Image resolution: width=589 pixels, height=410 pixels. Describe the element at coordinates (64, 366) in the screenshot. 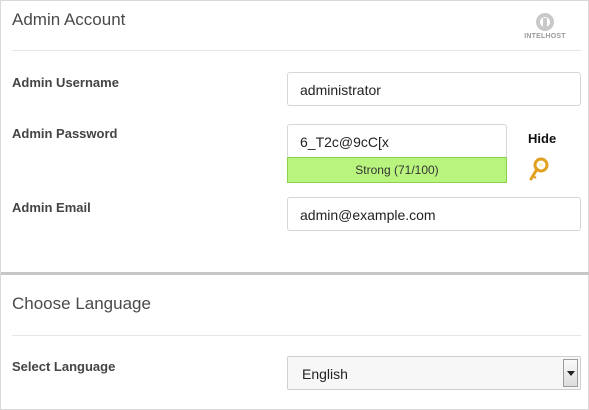

I see `select-language-label: Select Language` at that location.